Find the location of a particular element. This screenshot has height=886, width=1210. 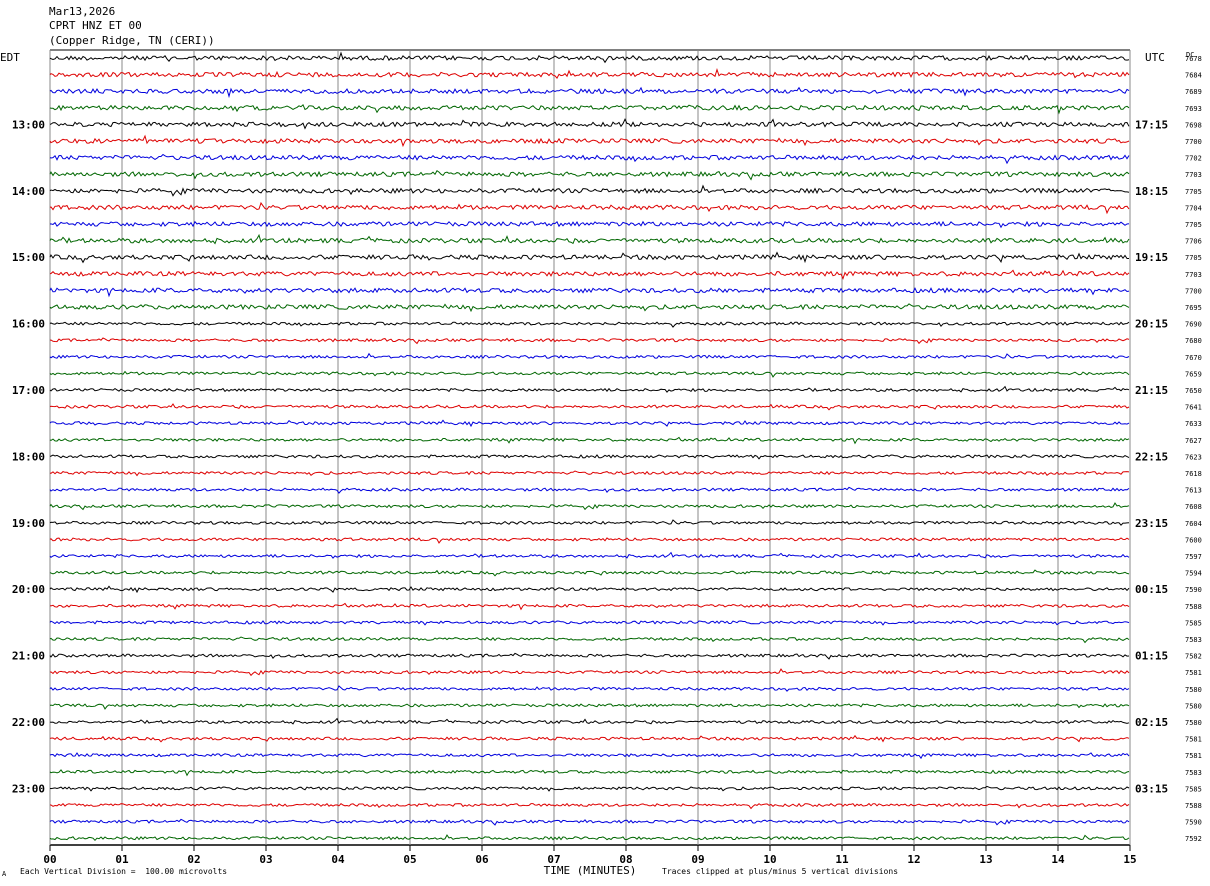

edt-hour-label: 13:00 is located at coordinates (28, 124).